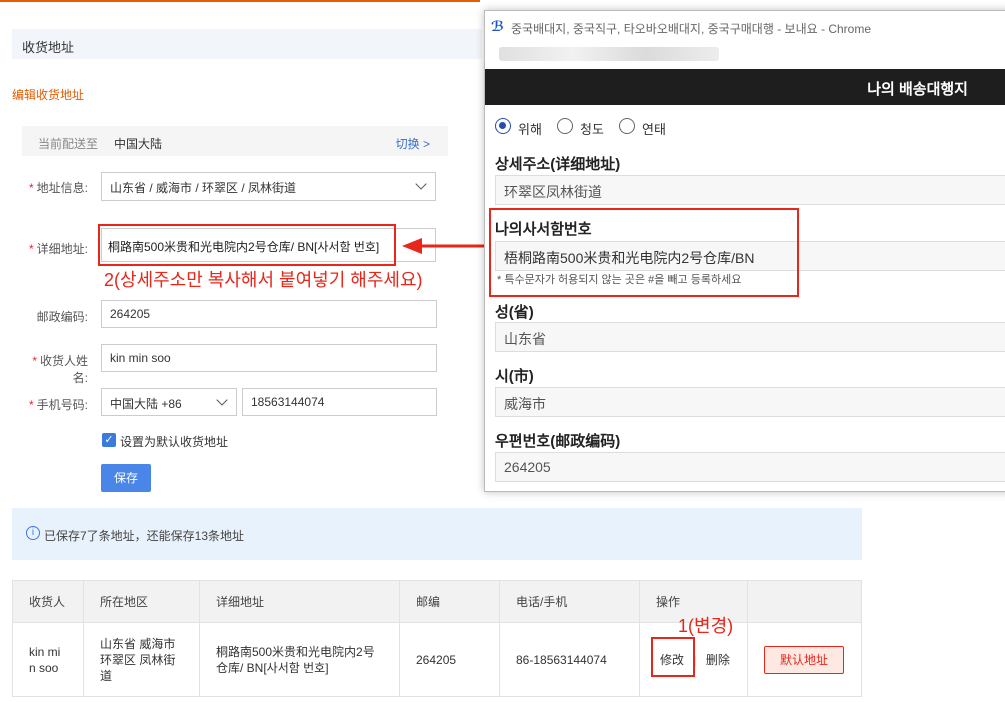 The image size is (1005, 702). Describe the element at coordinates (715, 660) in the screenshot. I see `delete-link: 删除` at that location.